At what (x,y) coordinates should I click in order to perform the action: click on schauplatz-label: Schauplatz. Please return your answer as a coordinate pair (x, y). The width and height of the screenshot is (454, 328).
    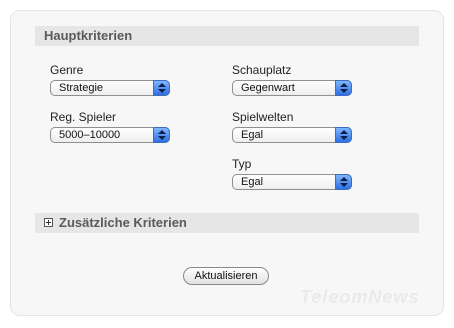
    Looking at the image, I should click on (262, 70).